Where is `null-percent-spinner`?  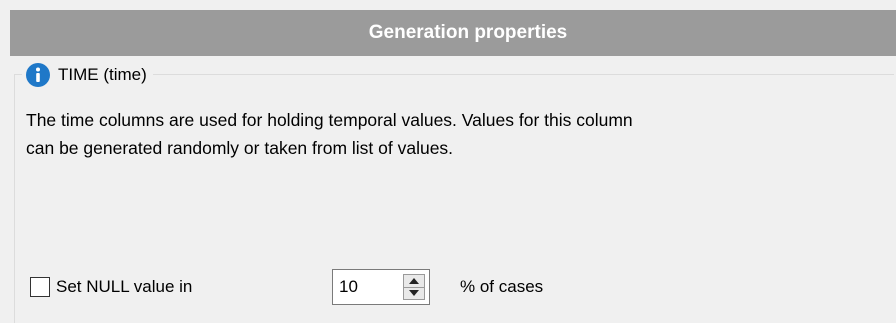 null-percent-spinner is located at coordinates (381, 287).